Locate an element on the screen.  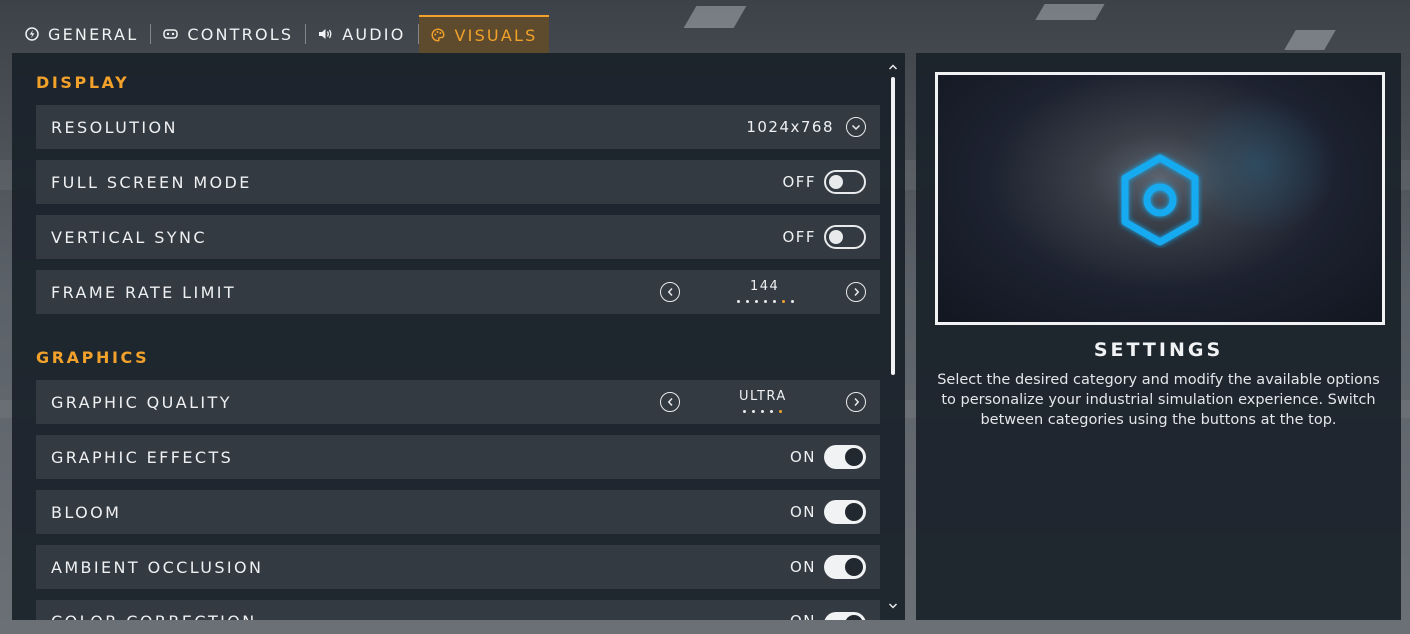
tab-label: CONTROLS is located at coordinates (240, 34).